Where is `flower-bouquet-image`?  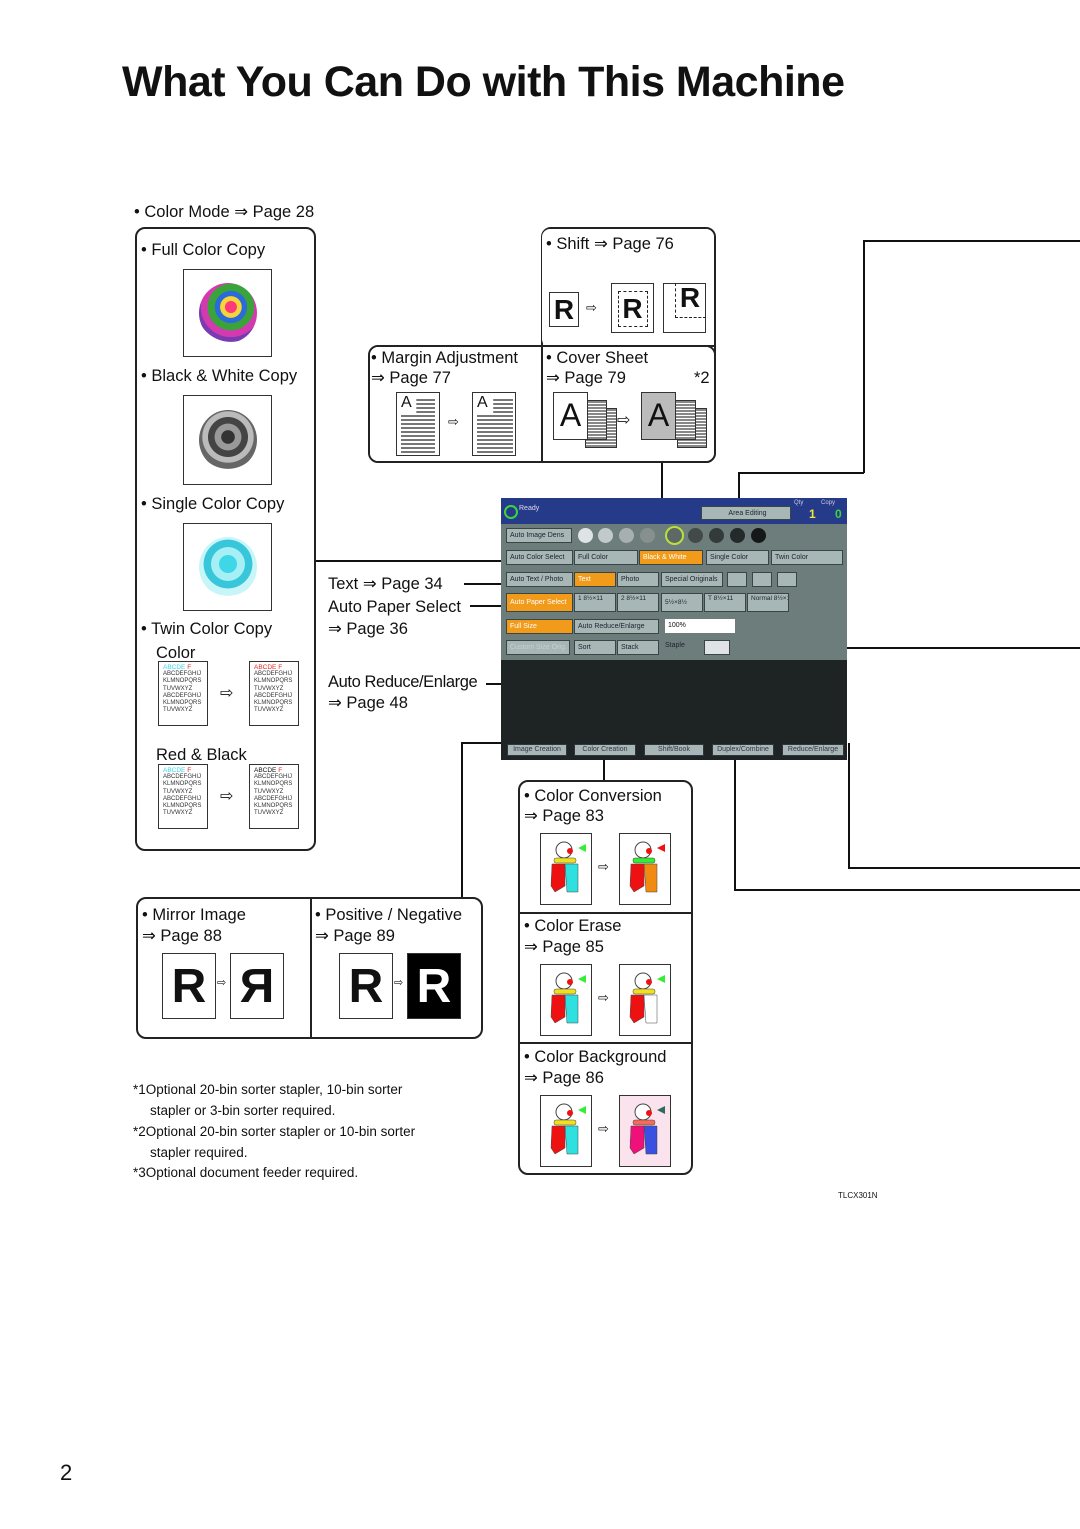
flower-bouquet-image is located at coordinates (228, 313).